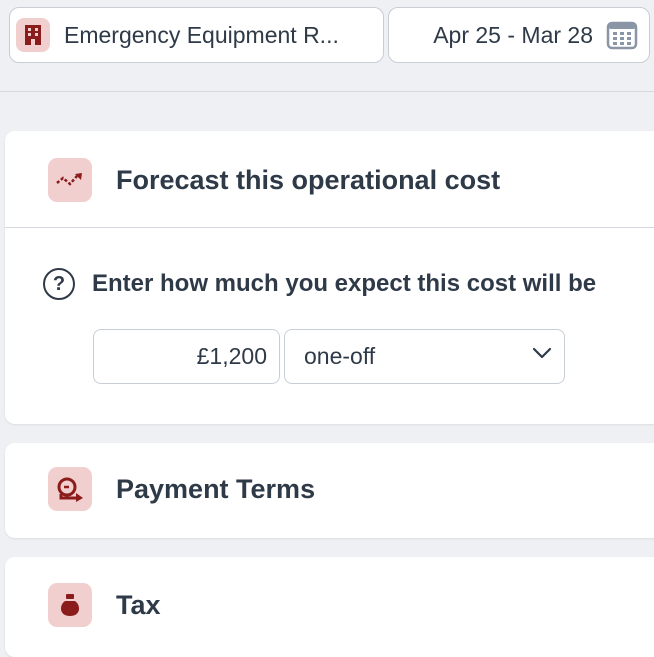 This screenshot has width=654, height=657. What do you see at coordinates (542, 355) in the screenshot?
I see `chevron-down-icon` at bounding box center [542, 355].